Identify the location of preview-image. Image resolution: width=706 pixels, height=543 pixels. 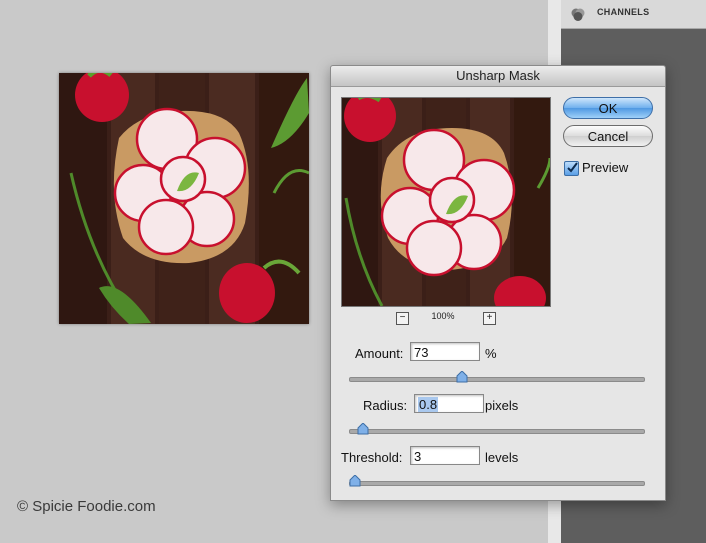
(446, 202).